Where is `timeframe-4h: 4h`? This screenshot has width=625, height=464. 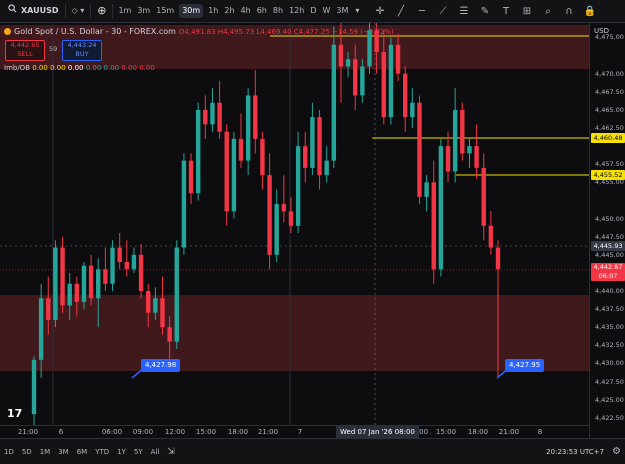
timeframe-4h: 4h is located at coordinates (246, 11).